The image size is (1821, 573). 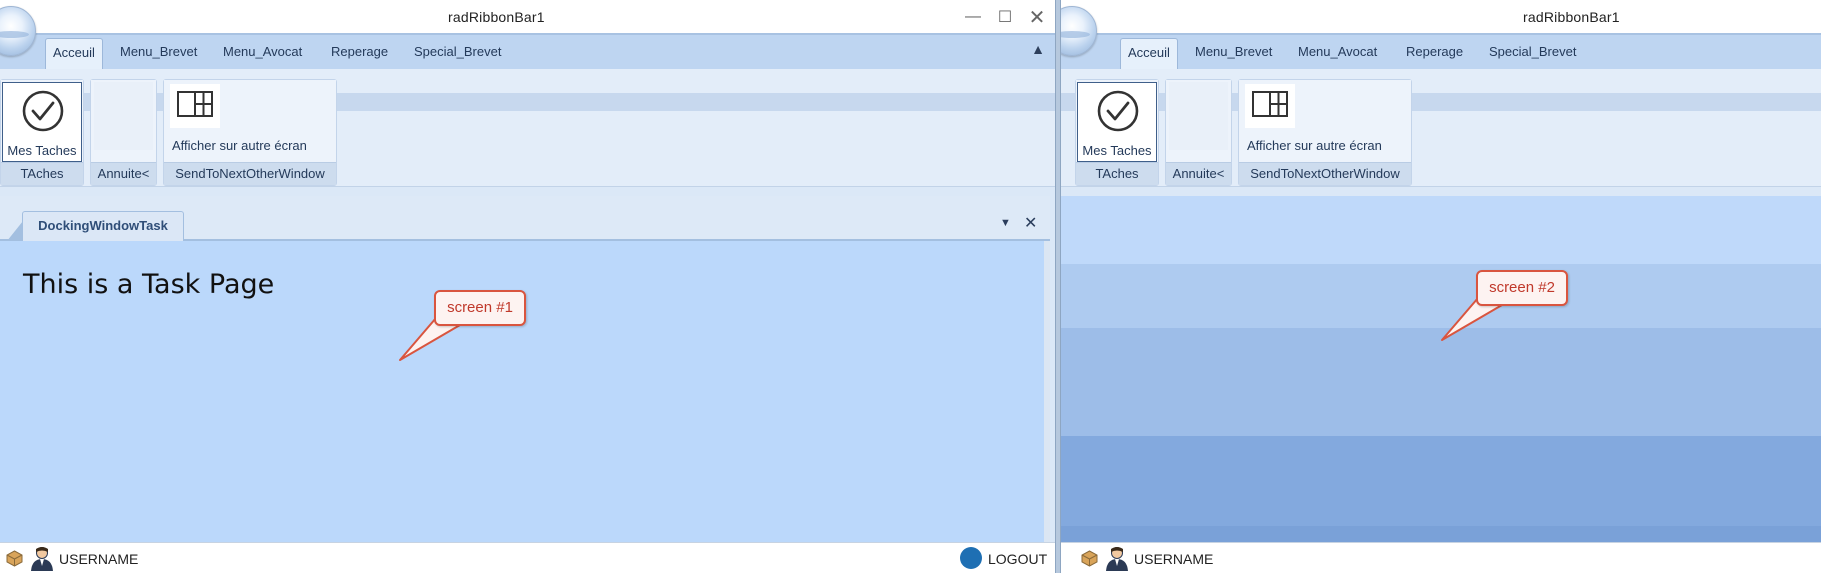 I want to click on callout-screen-2: screen #2, so click(x=1522, y=288).